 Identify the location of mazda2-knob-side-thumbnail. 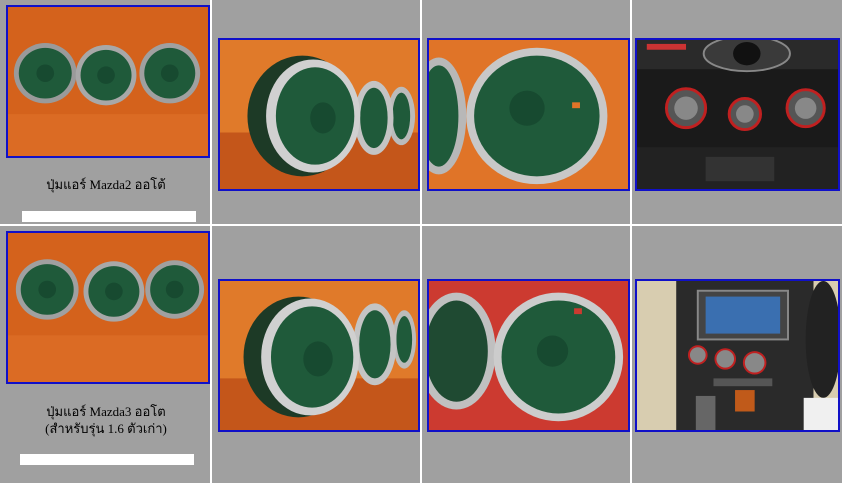
(319, 114).